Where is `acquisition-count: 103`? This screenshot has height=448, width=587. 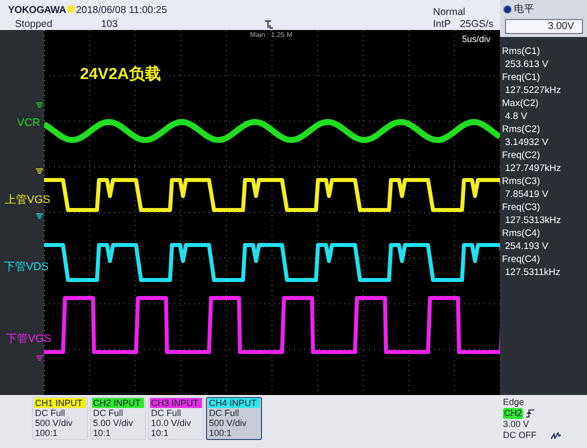
acquisition-count: 103 is located at coordinates (109, 25).